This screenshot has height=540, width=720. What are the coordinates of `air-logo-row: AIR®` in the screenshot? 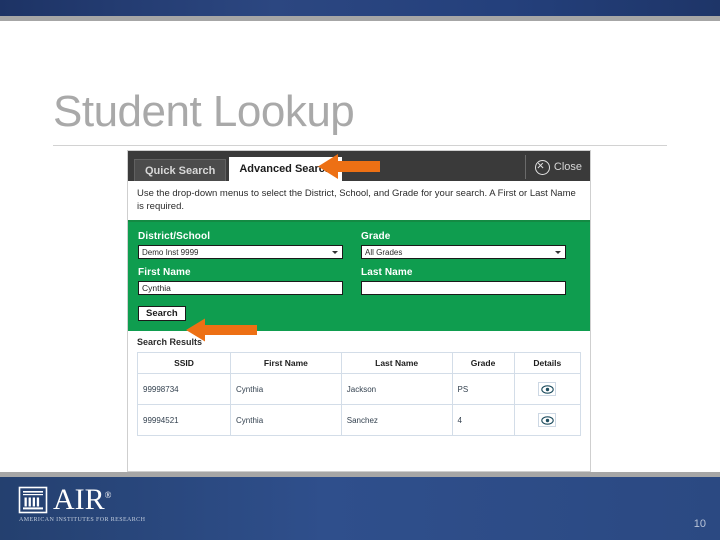 It's located at (65, 500).